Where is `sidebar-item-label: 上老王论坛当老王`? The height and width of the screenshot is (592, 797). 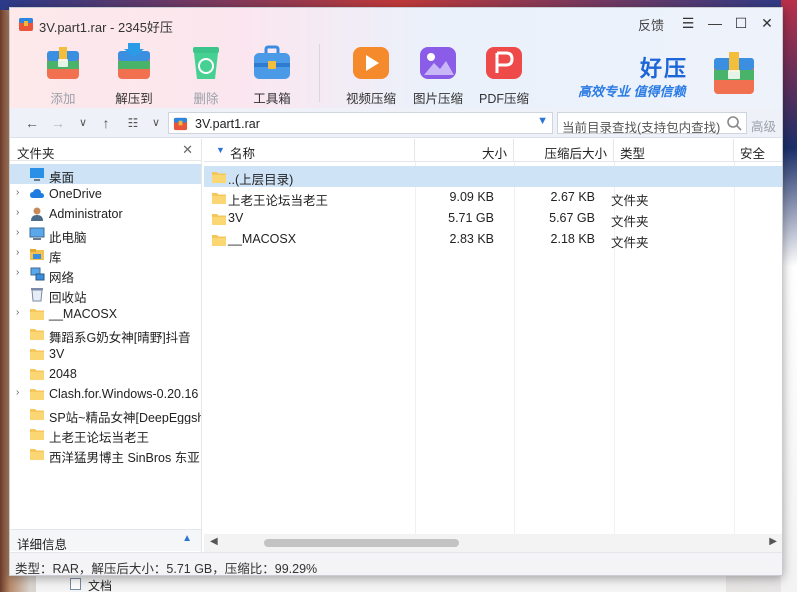
sidebar-item-label: 上老王论坛当老王 is located at coordinates (99, 437).